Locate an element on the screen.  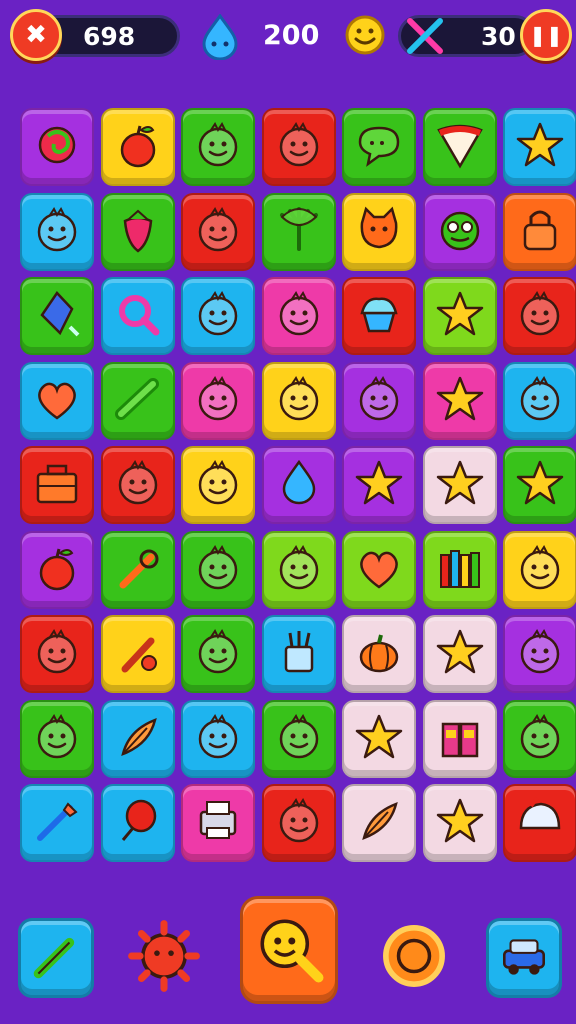
books-icon is located at coordinates (460, 570).